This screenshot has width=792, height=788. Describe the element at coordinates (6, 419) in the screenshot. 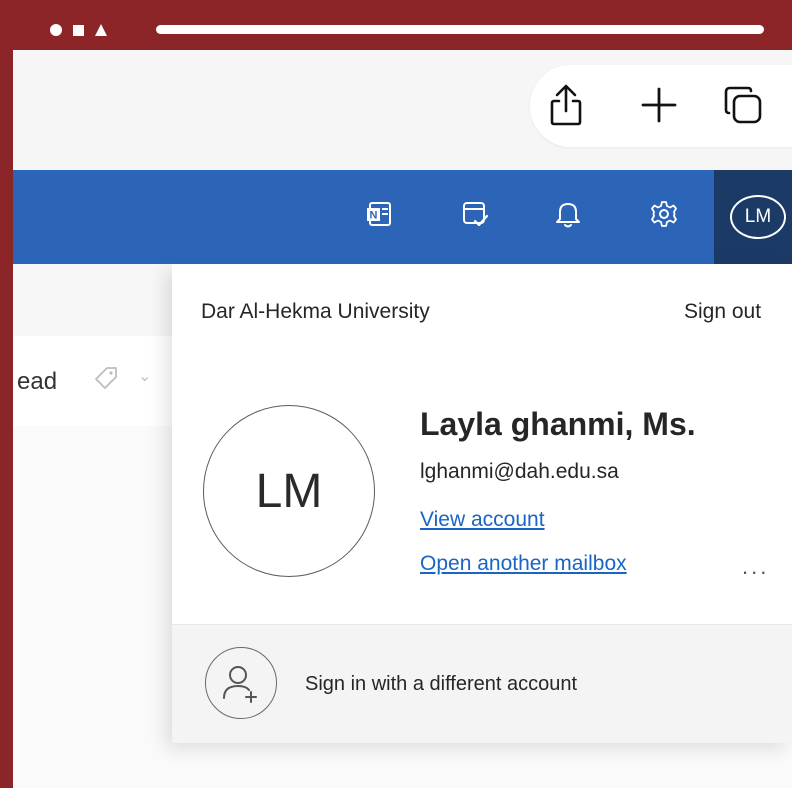

I see `window-left-border` at that location.